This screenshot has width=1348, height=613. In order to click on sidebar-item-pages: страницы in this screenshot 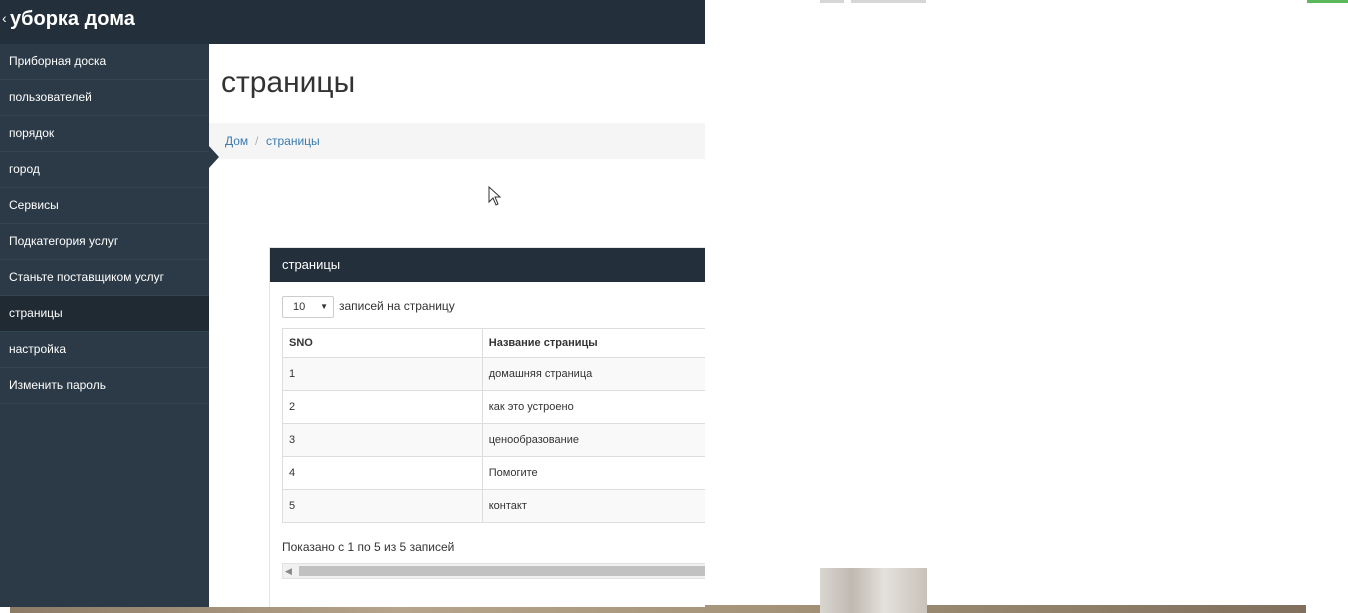, I will do `click(104, 314)`.